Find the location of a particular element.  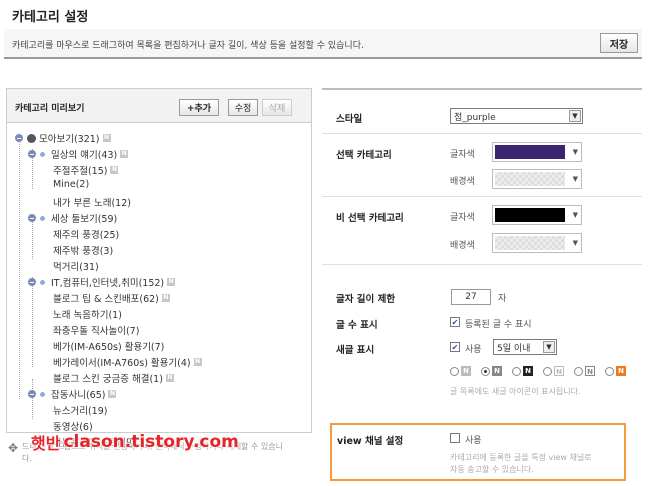

new-icon-options: N N N N N N is located at coordinates (543, 371).